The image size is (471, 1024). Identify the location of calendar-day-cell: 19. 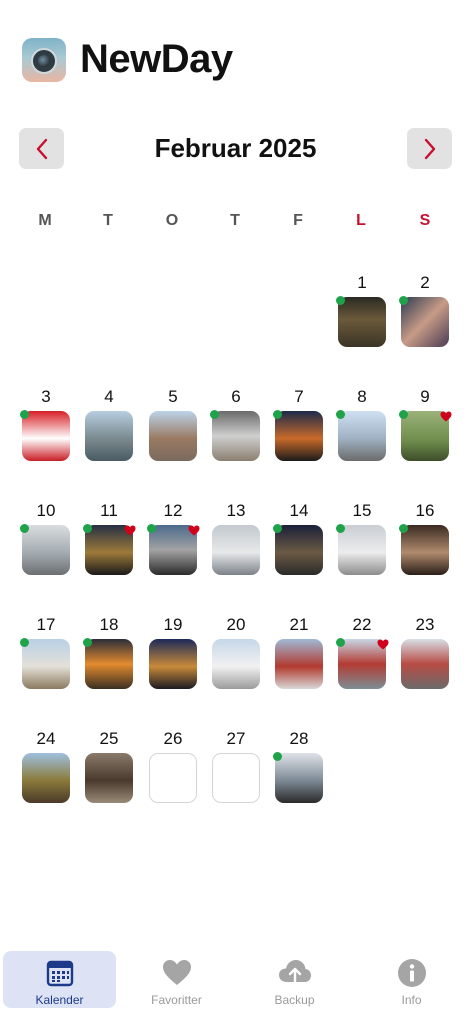
(173, 652).